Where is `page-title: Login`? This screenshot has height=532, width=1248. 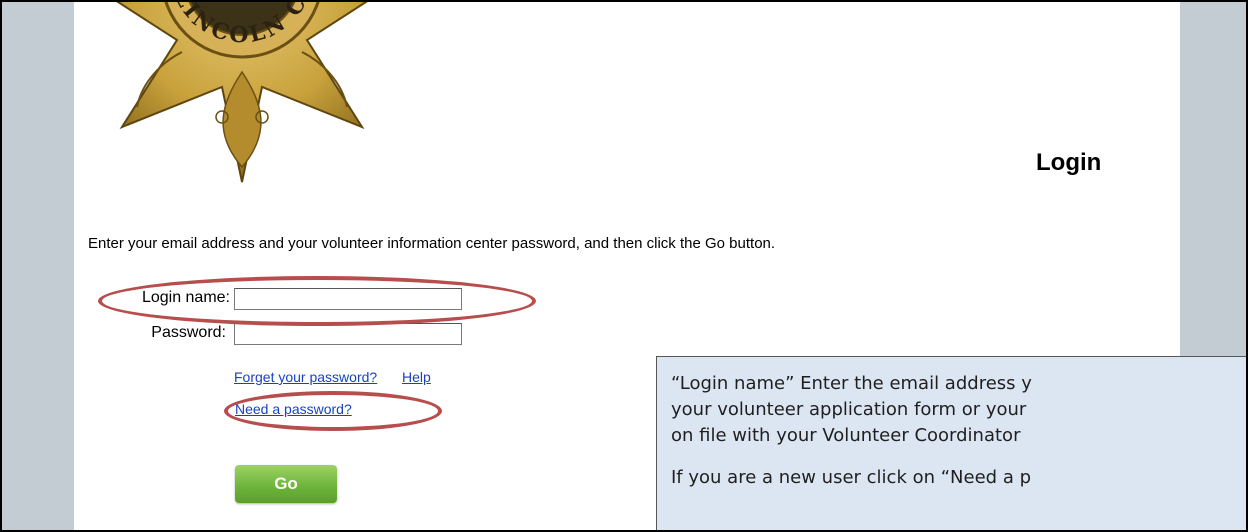
page-title: Login is located at coordinates (1069, 162).